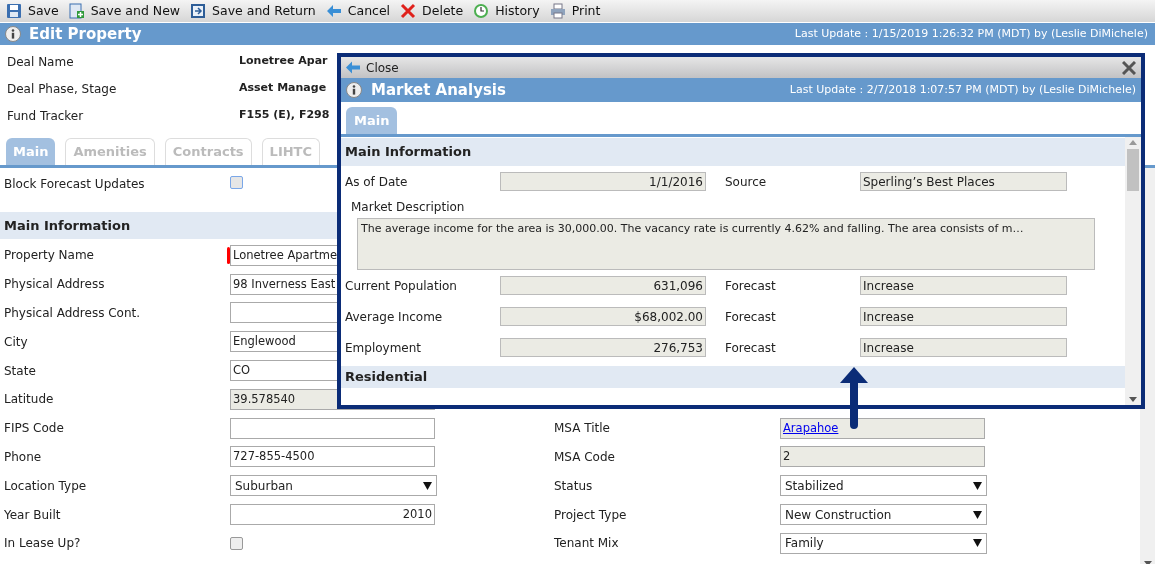 Image resolution: width=1155 pixels, height=564 pixels. Describe the element at coordinates (41, 62) in the screenshot. I see `info-label: Deal Name` at that location.